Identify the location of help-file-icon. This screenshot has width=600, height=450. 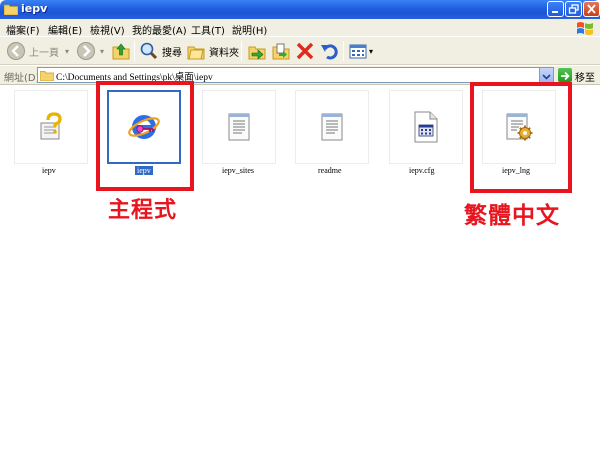
(51, 126).